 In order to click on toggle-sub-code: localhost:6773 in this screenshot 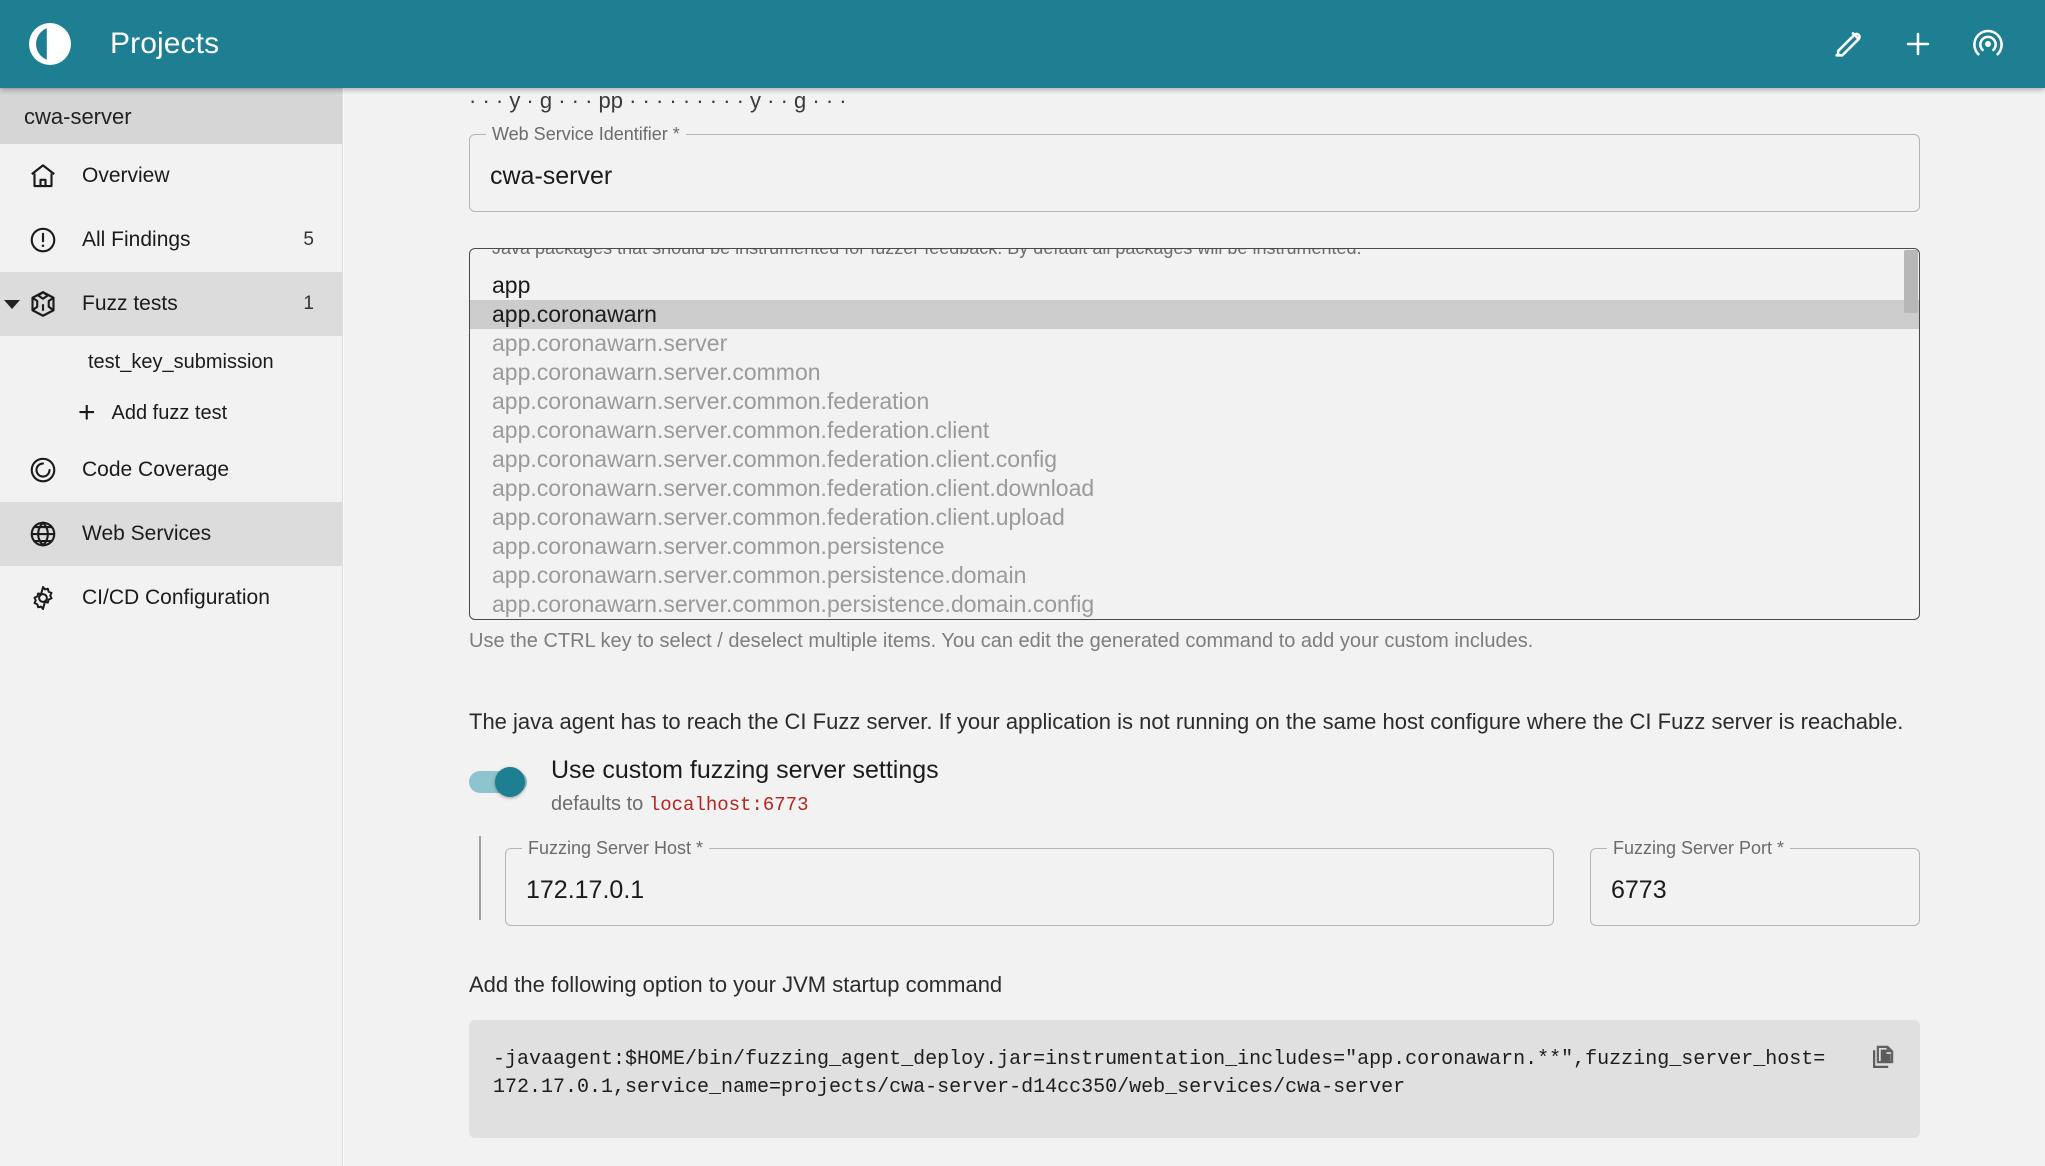, I will do `click(728, 804)`.